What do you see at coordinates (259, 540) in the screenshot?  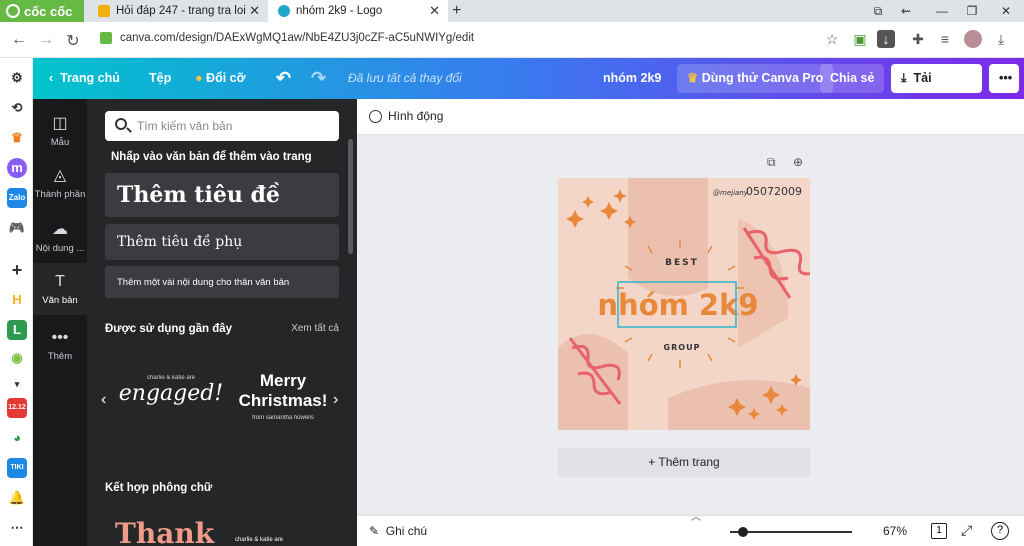 I see `combo-sample-small: charlie & katie are` at bounding box center [259, 540].